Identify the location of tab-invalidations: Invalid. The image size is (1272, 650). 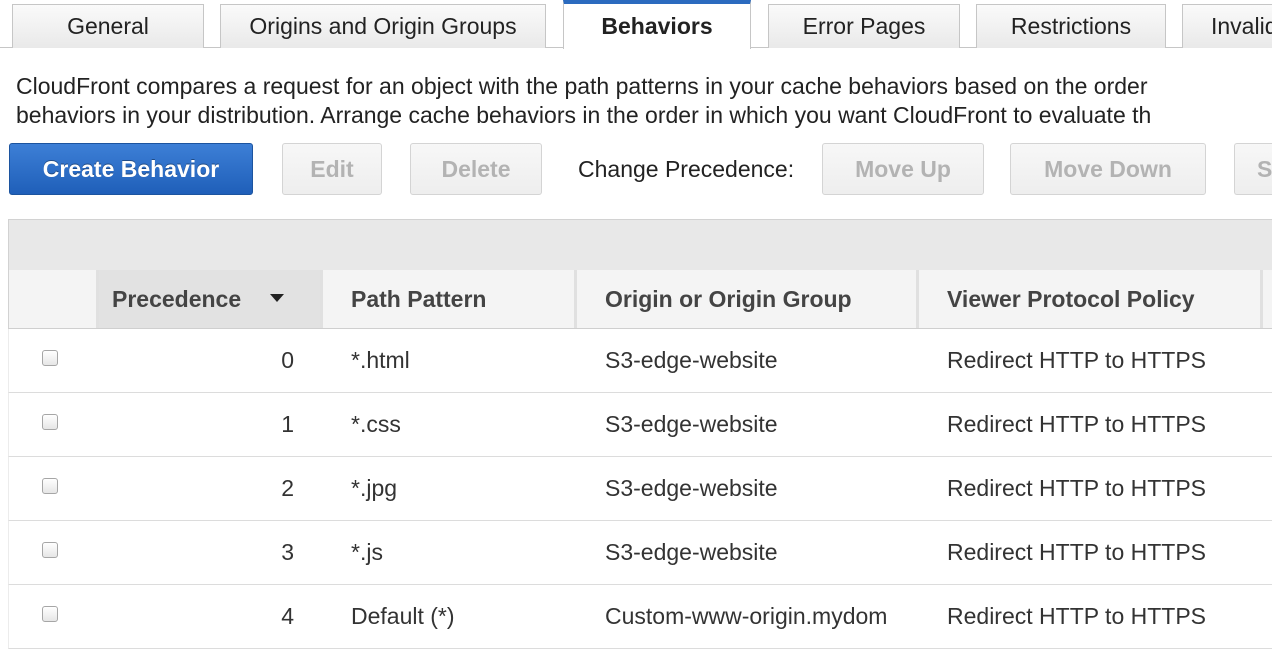
(1227, 26).